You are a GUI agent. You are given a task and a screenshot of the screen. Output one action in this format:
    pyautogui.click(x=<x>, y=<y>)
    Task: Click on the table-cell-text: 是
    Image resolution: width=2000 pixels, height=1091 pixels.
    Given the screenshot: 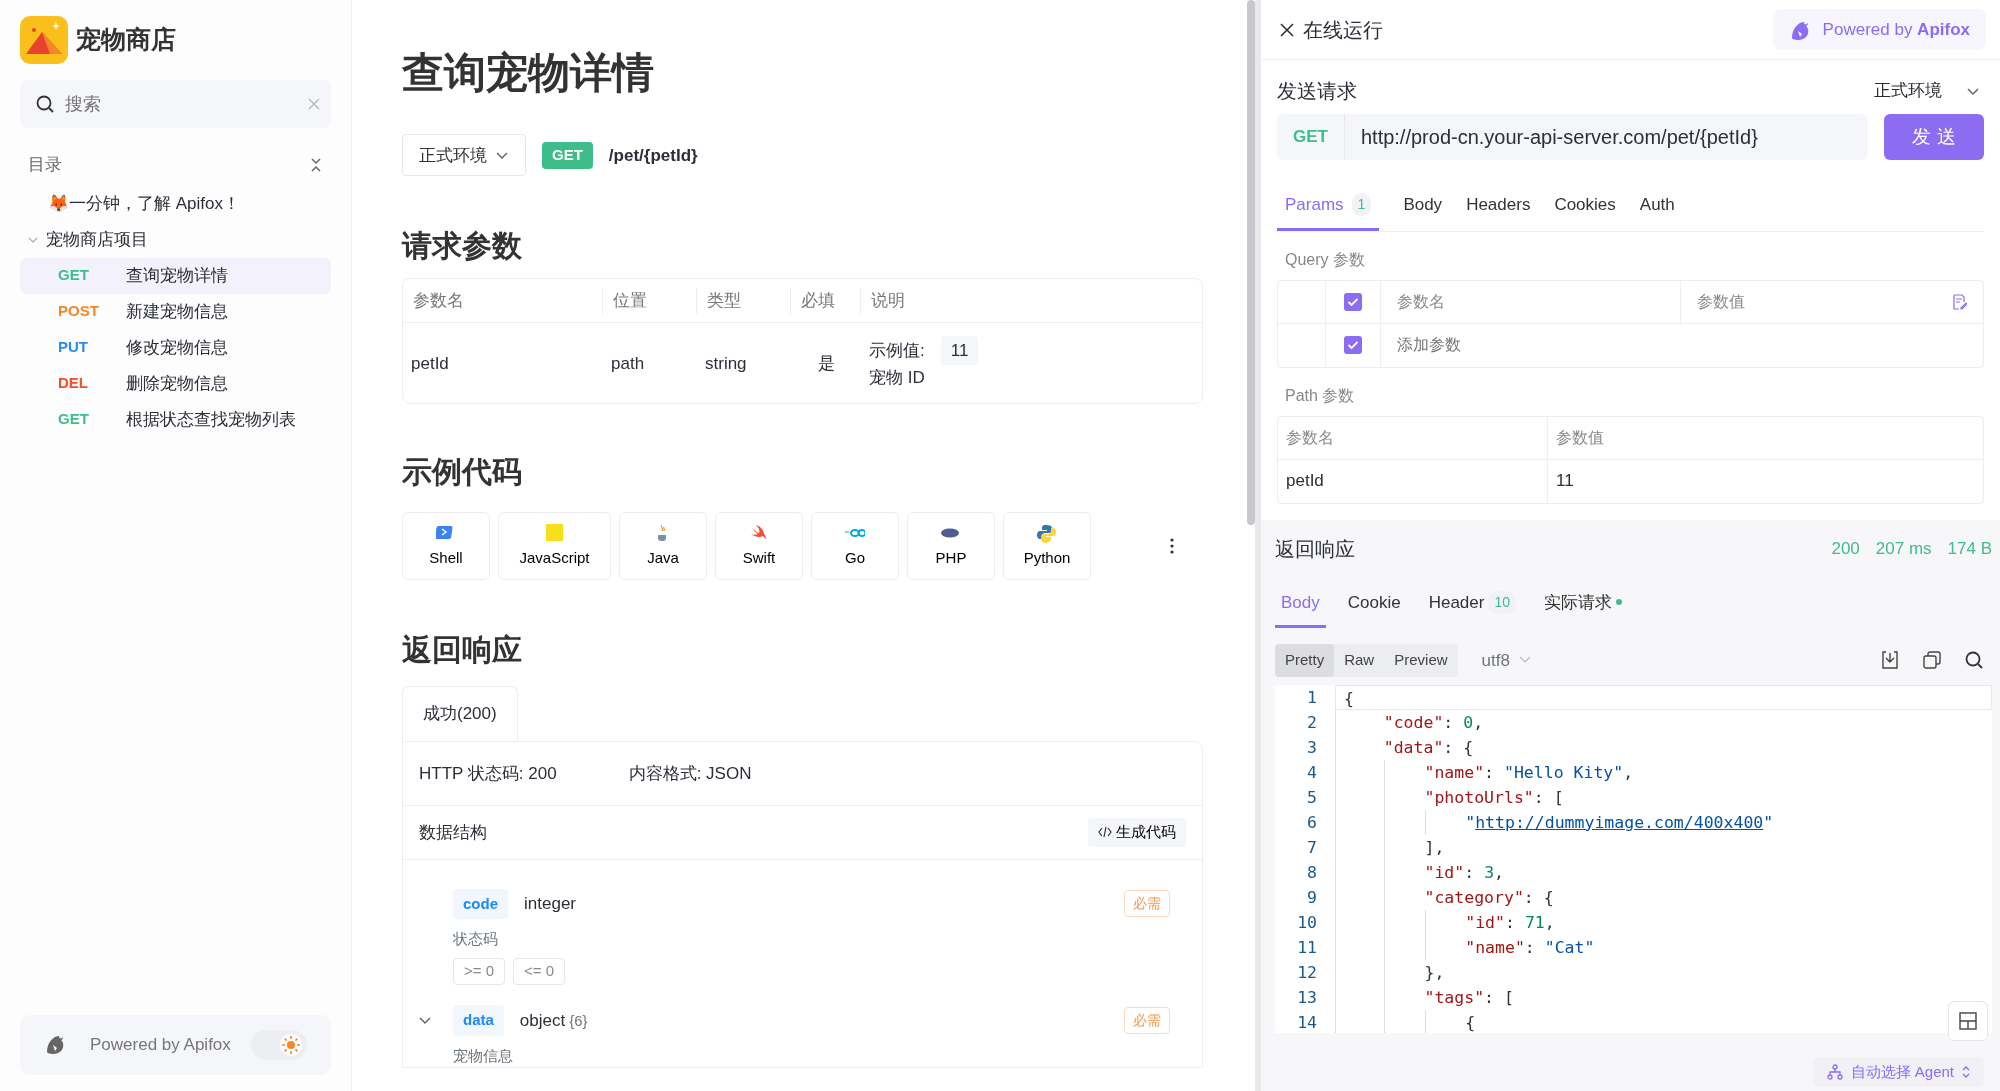 What is the action you would take?
    pyautogui.click(x=826, y=363)
    